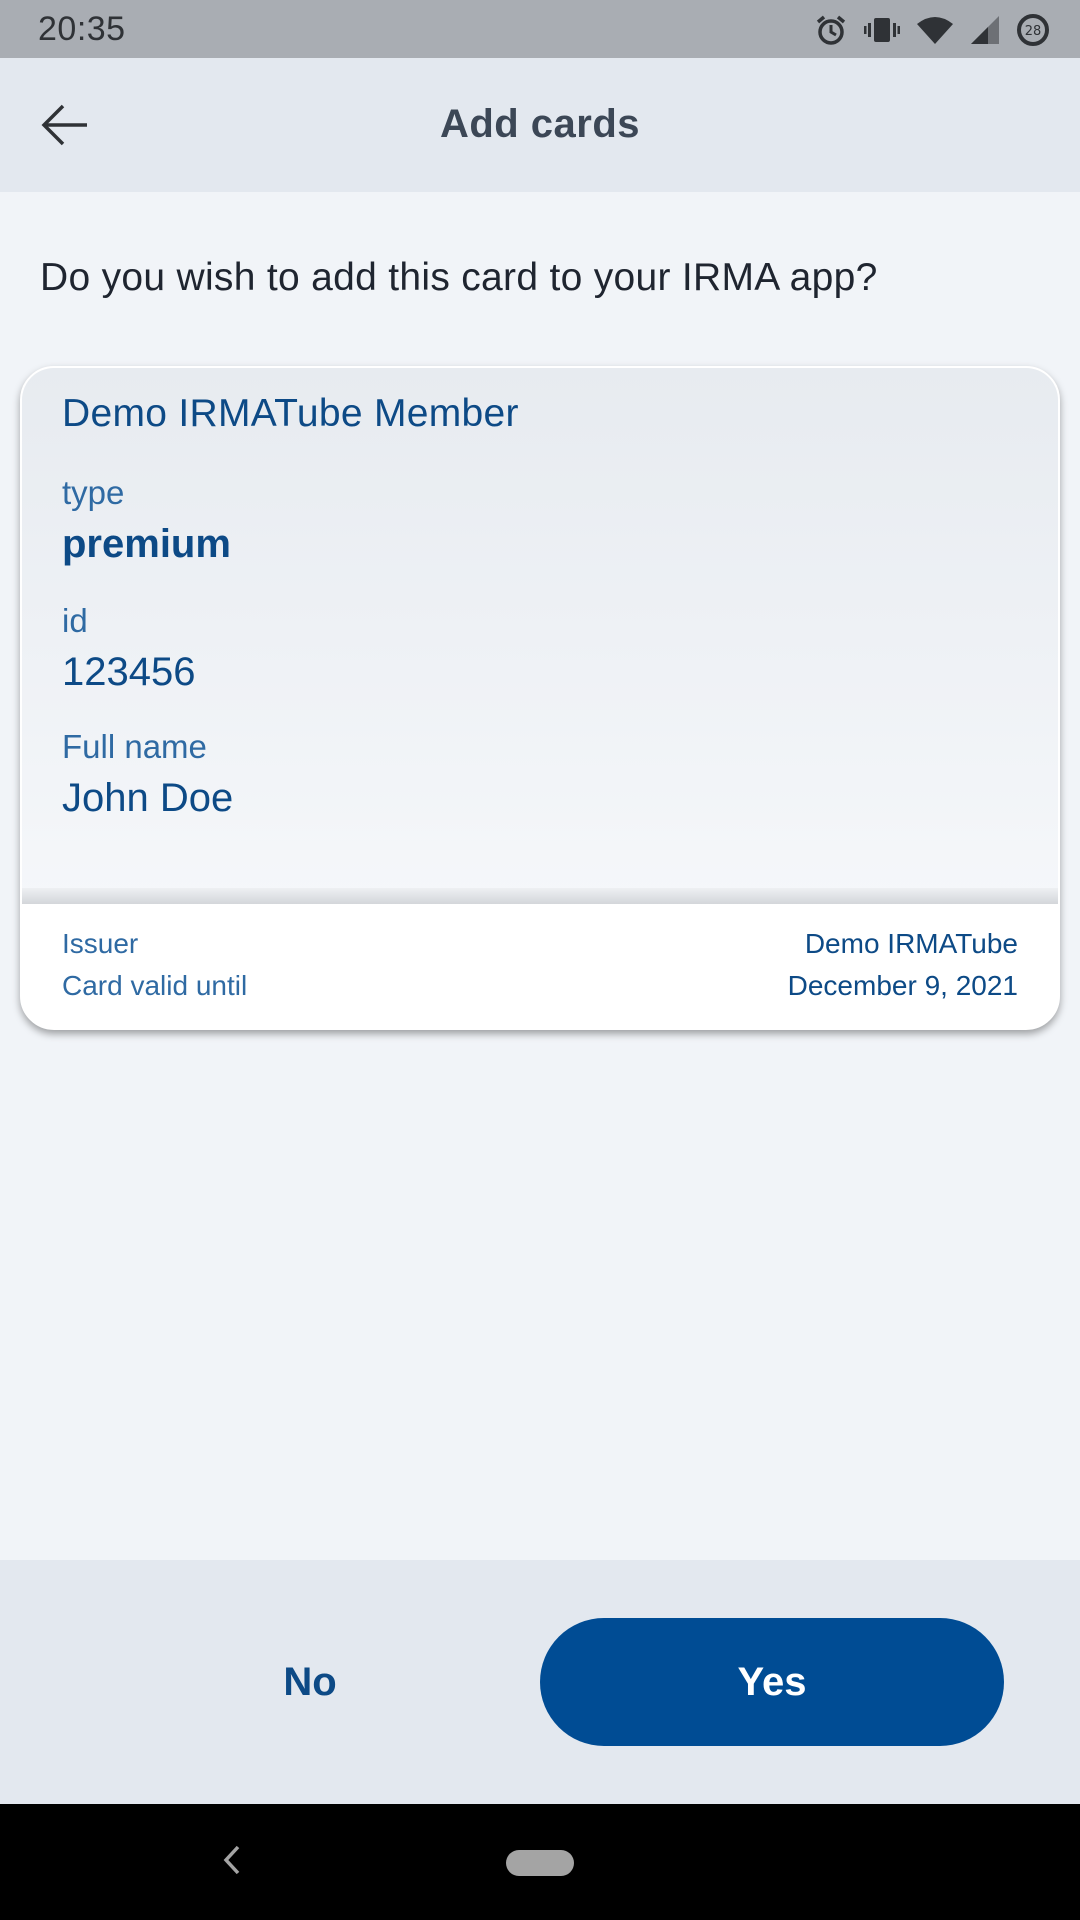 The height and width of the screenshot is (1920, 1080). Describe the element at coordinates (100, 943) in the screenshot. I see `issuer-label: Issuer` at that location.